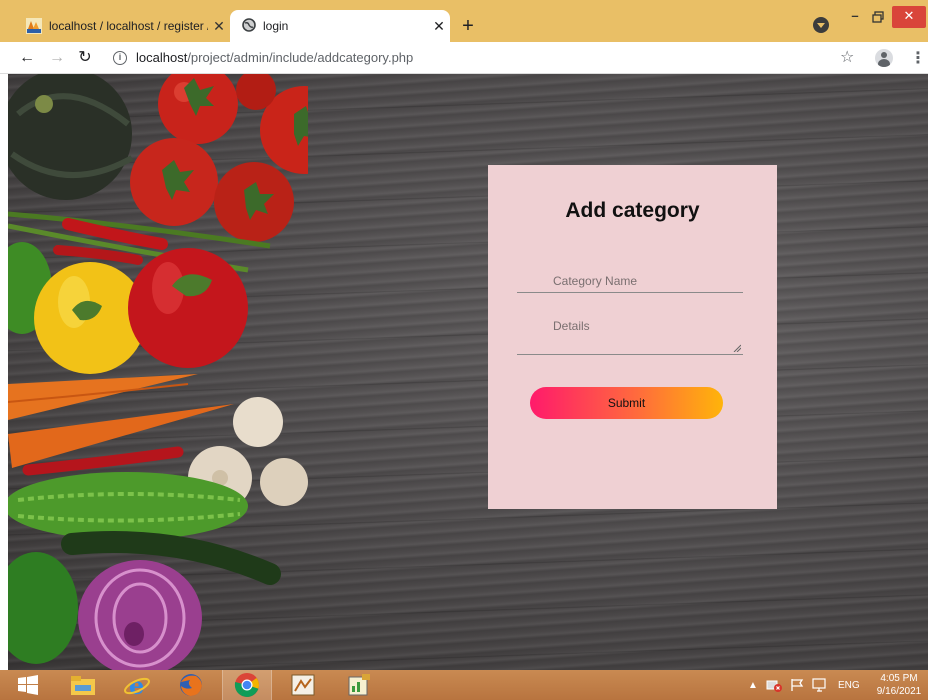 Image resolution: width=928 pixels, height=700 pixels. I want to click on input-language: ENG, so click(849, 685).